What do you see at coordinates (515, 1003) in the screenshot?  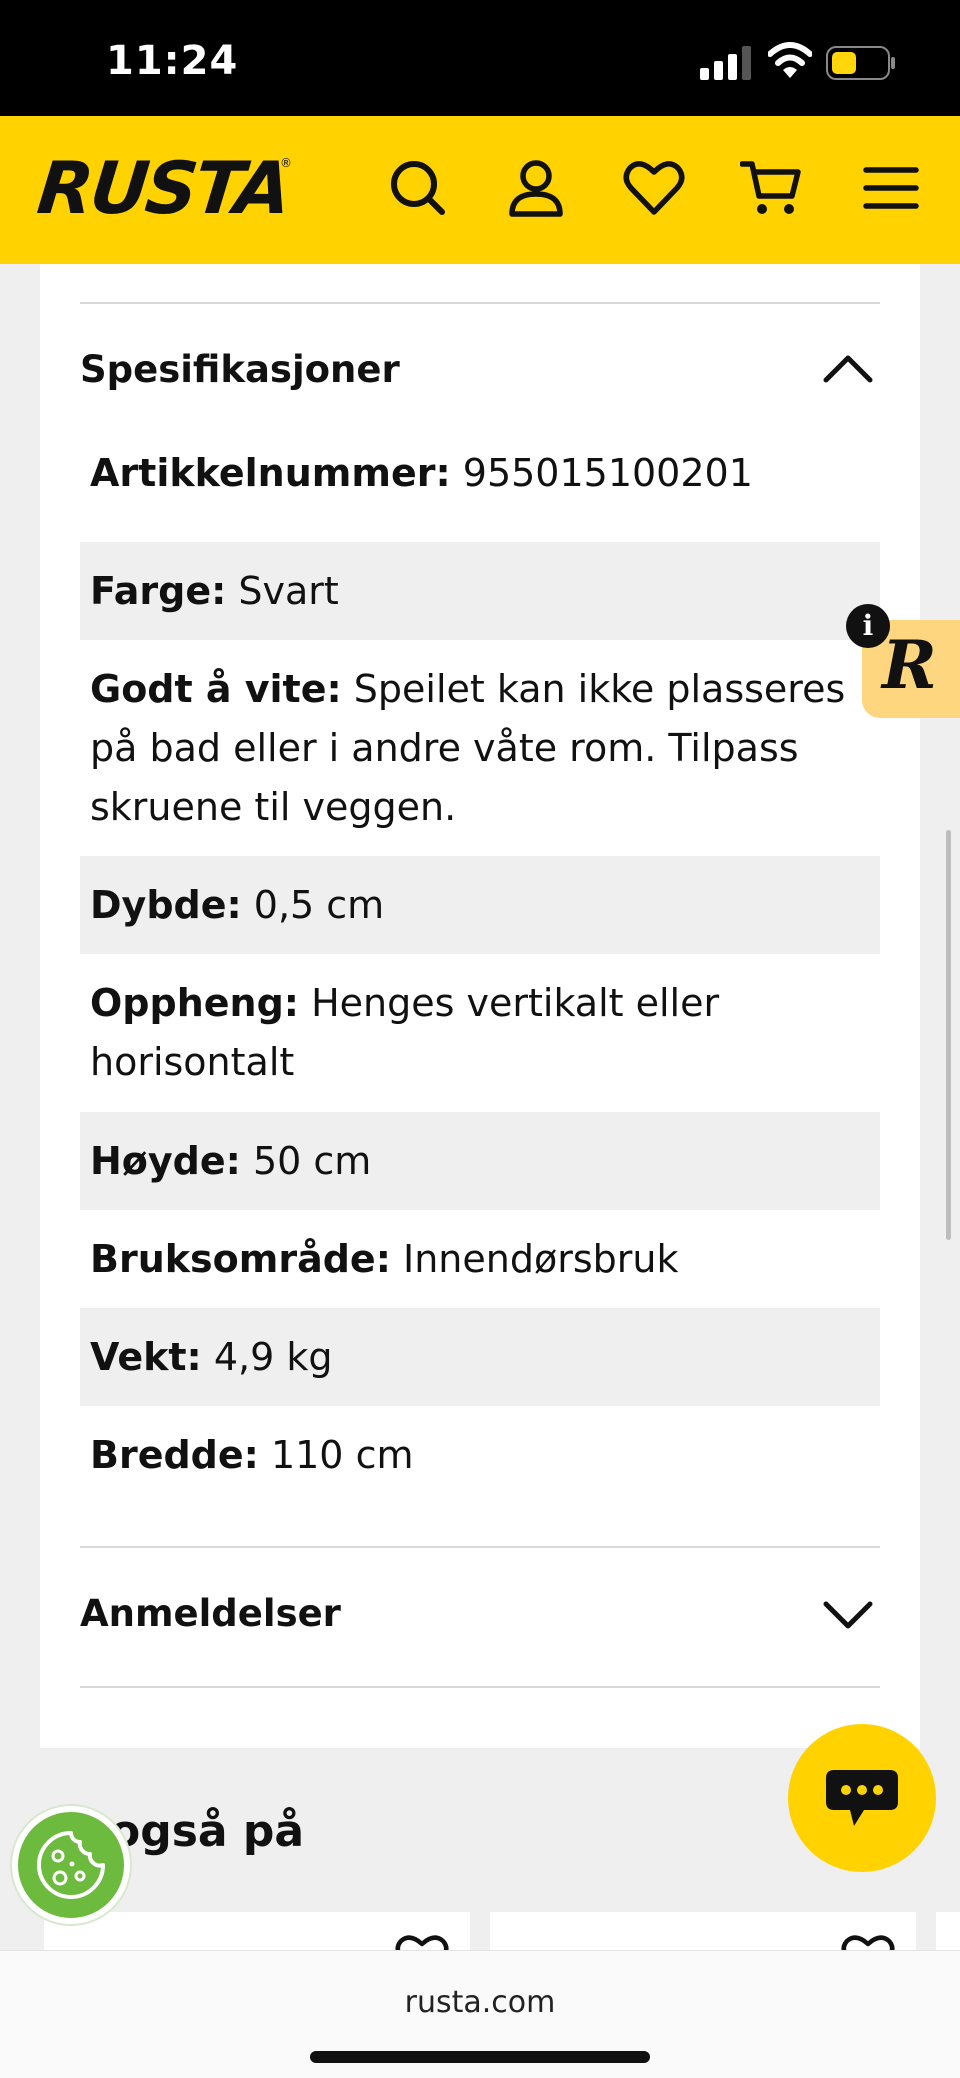 I see `spec-value: Henges vertikalt eller` at bounding box center [515, 1003].